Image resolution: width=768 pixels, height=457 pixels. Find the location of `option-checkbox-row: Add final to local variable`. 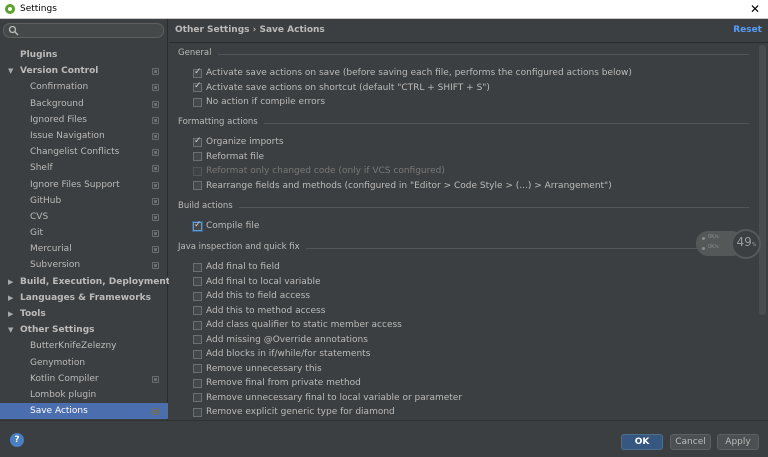

option-checkbox-row: Add final to local variable is located at coordinates (257, 282).